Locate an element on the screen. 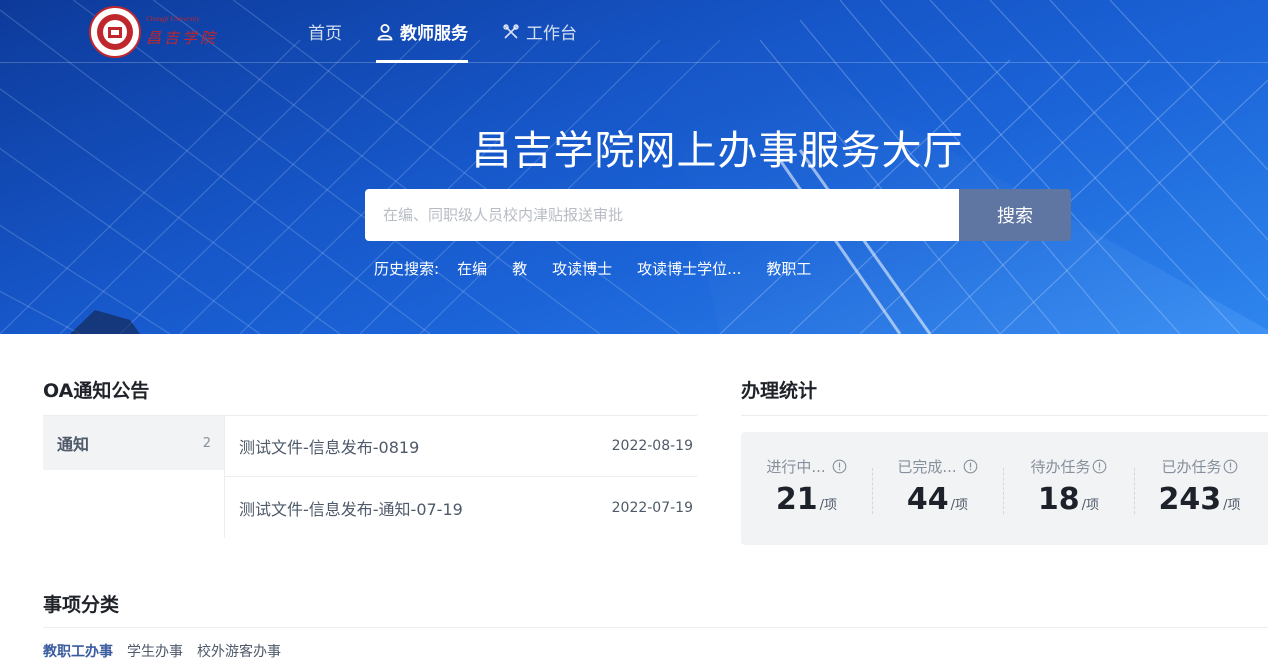  notice-date: 2022-08-19 is located at coordinates (652, 446).